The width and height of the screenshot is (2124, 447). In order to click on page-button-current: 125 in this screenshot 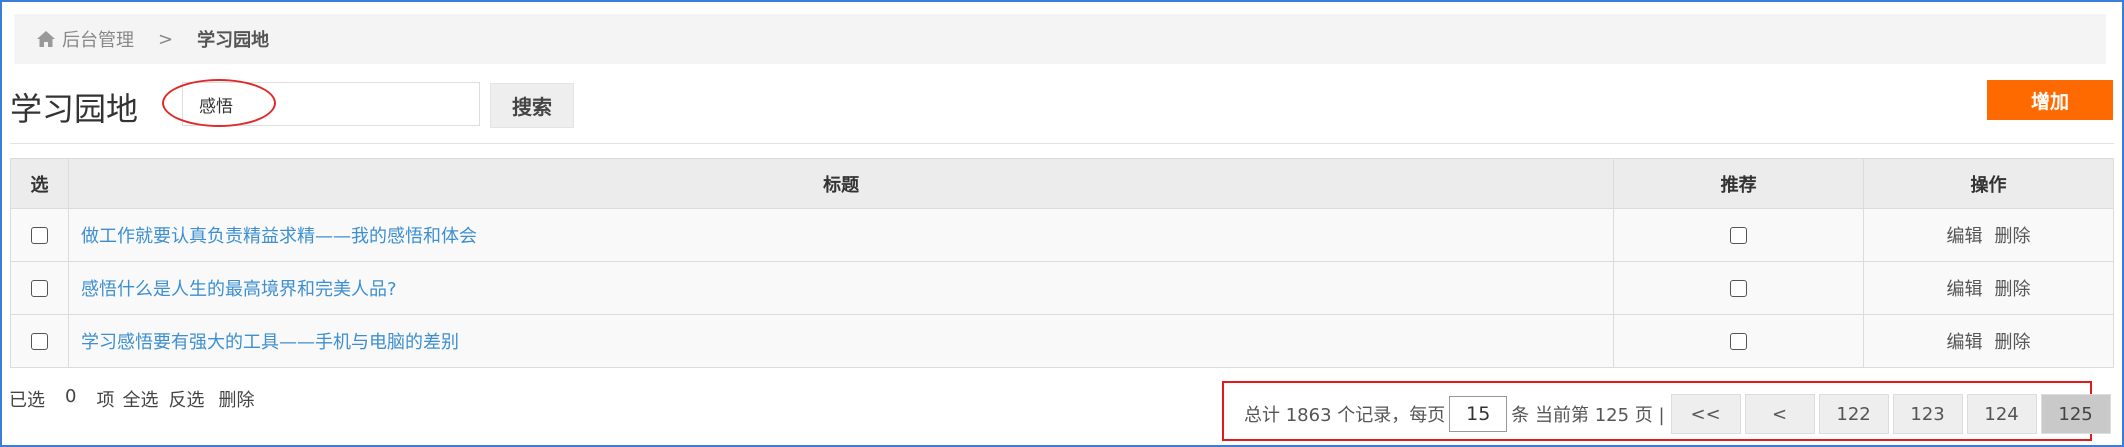, I will do `click(2075, 414)`.